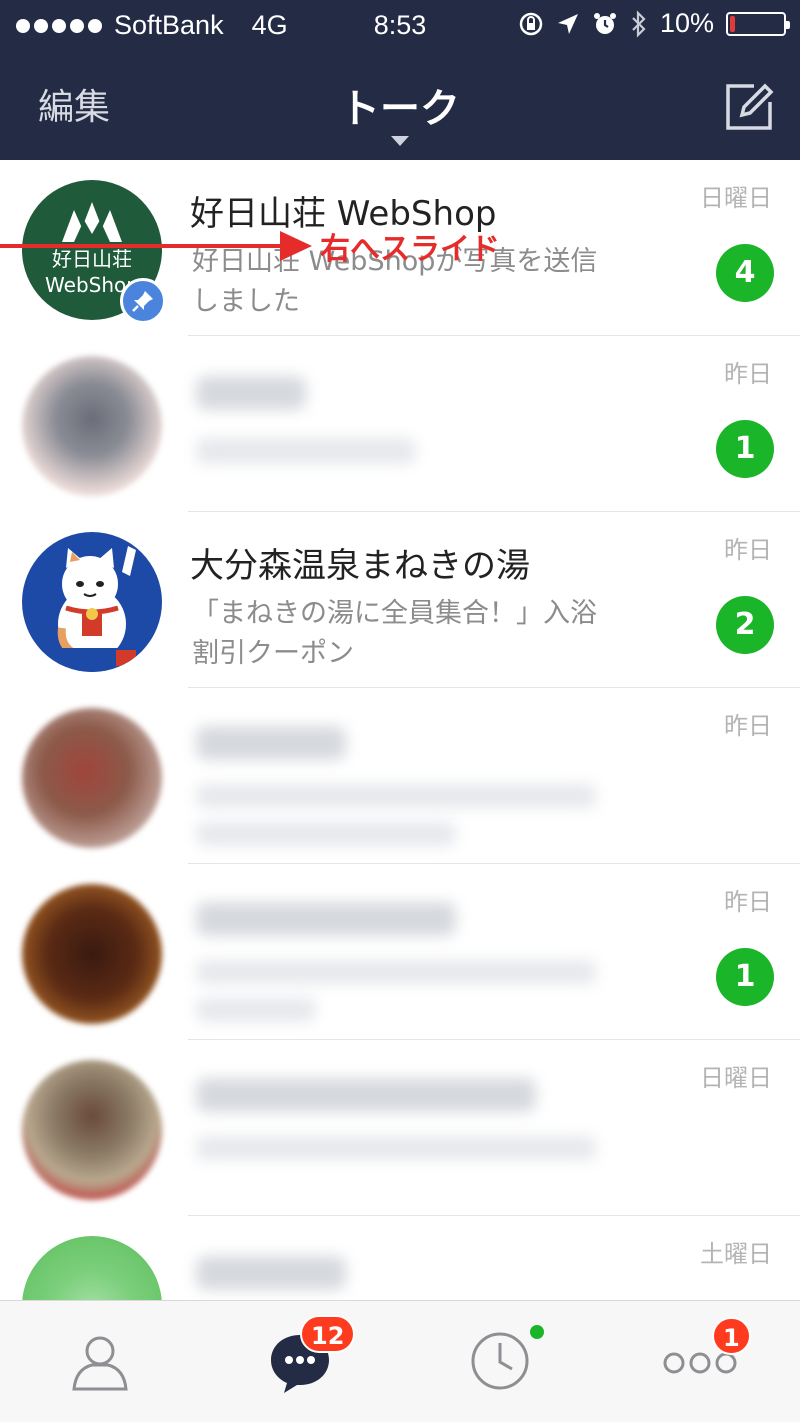 This screenshot has height=1422, width=800. What do you see at coordinates (400, 1128) in the screenshot?
I see `chat-row-blurred: 日曜日` at bounding box center [400, 1128].